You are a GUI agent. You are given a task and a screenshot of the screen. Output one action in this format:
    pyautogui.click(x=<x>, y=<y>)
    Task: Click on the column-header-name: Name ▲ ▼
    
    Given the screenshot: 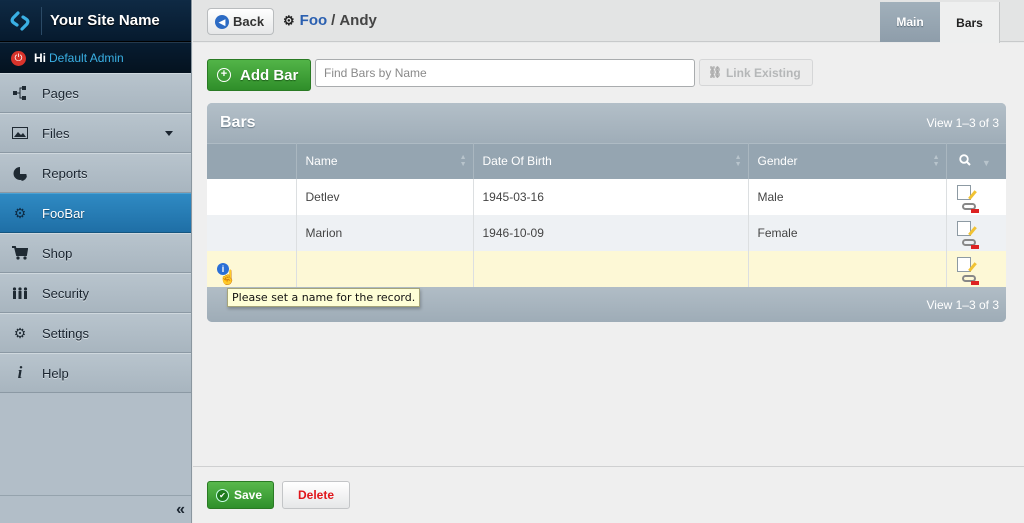 What is the action you would take?
    pyautogui.click(x=385, y=161)
    